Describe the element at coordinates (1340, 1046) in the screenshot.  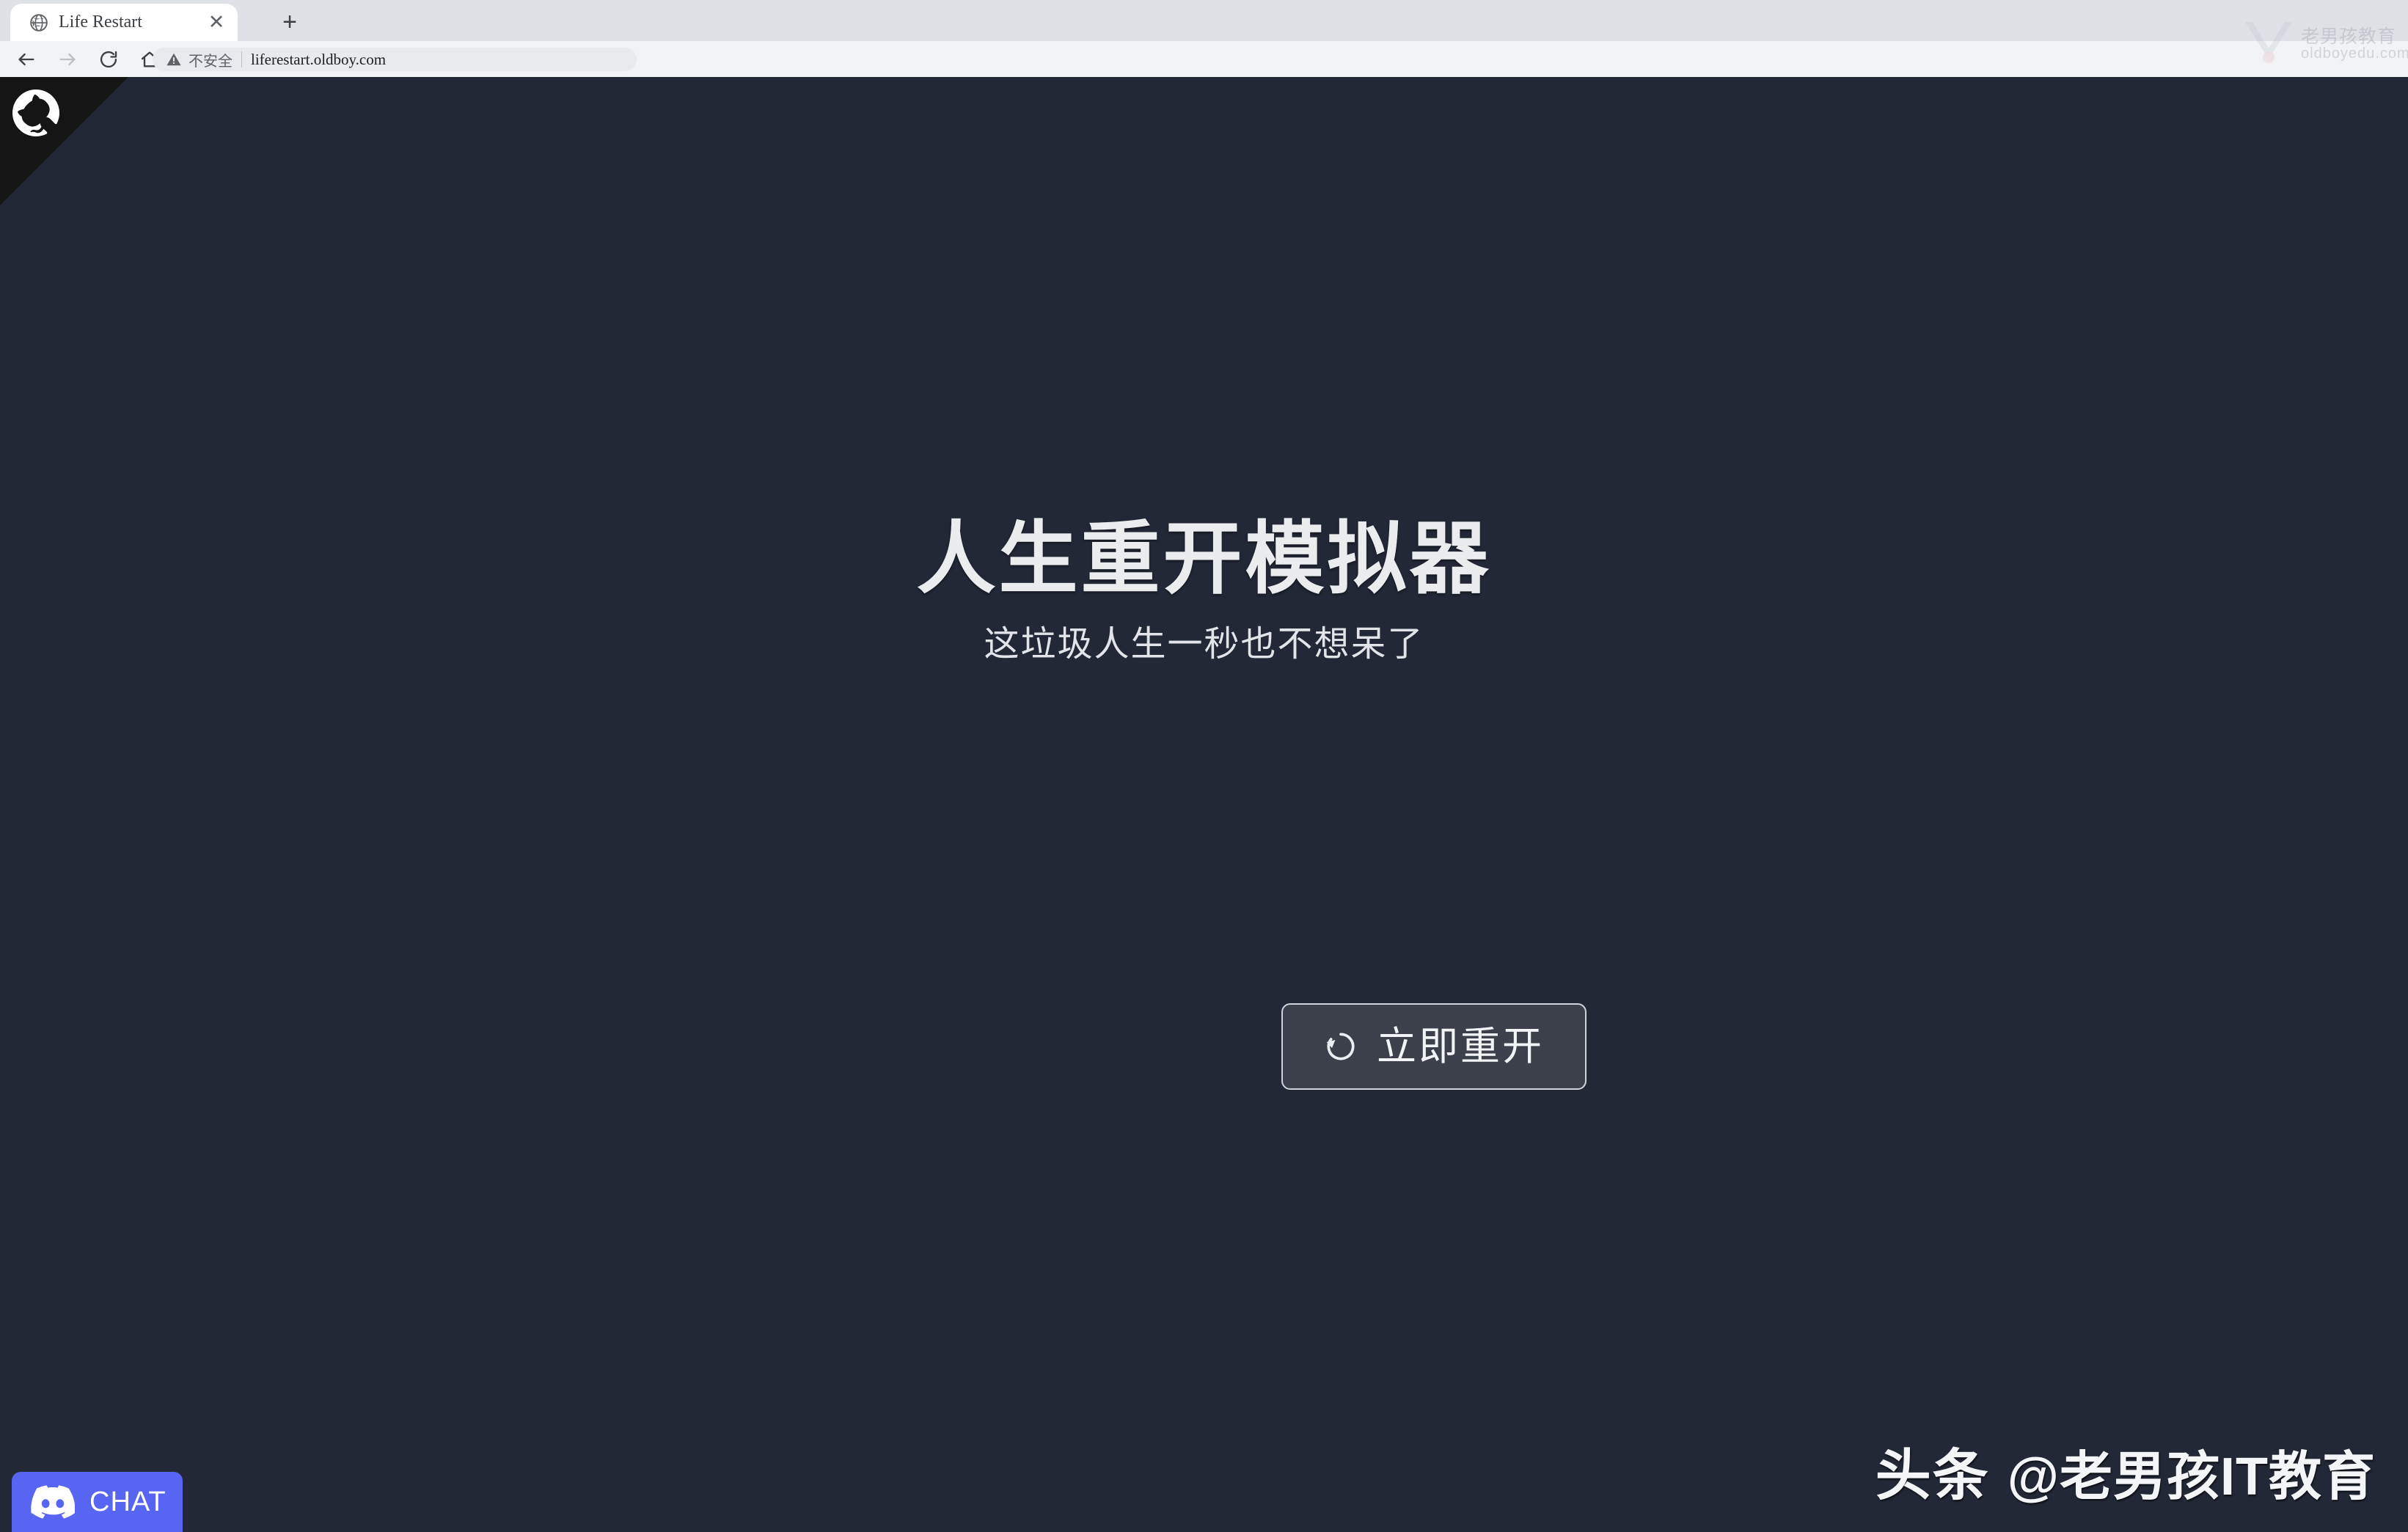
I see `restart-circle-arrow-icon` at that location.